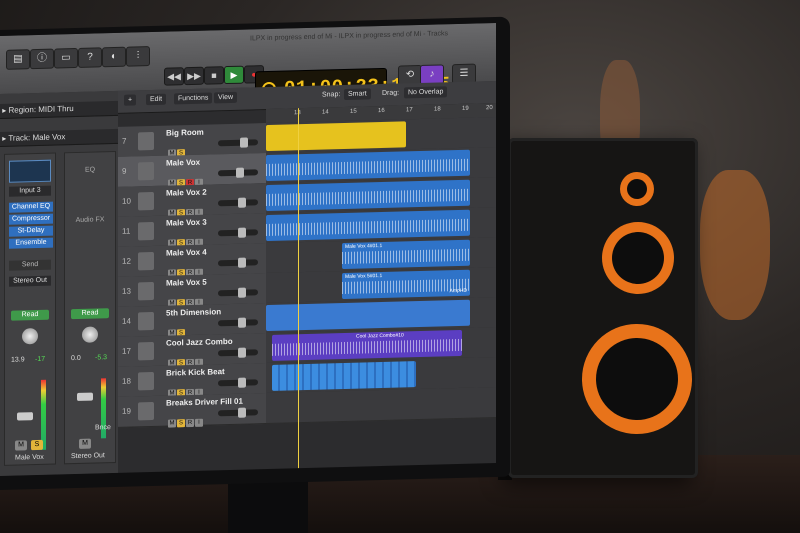 This screenshot has height=533, width=800. Describe the element at coordinates (234, 75) in the screenshot. I see `play-button: ▶` at that location.